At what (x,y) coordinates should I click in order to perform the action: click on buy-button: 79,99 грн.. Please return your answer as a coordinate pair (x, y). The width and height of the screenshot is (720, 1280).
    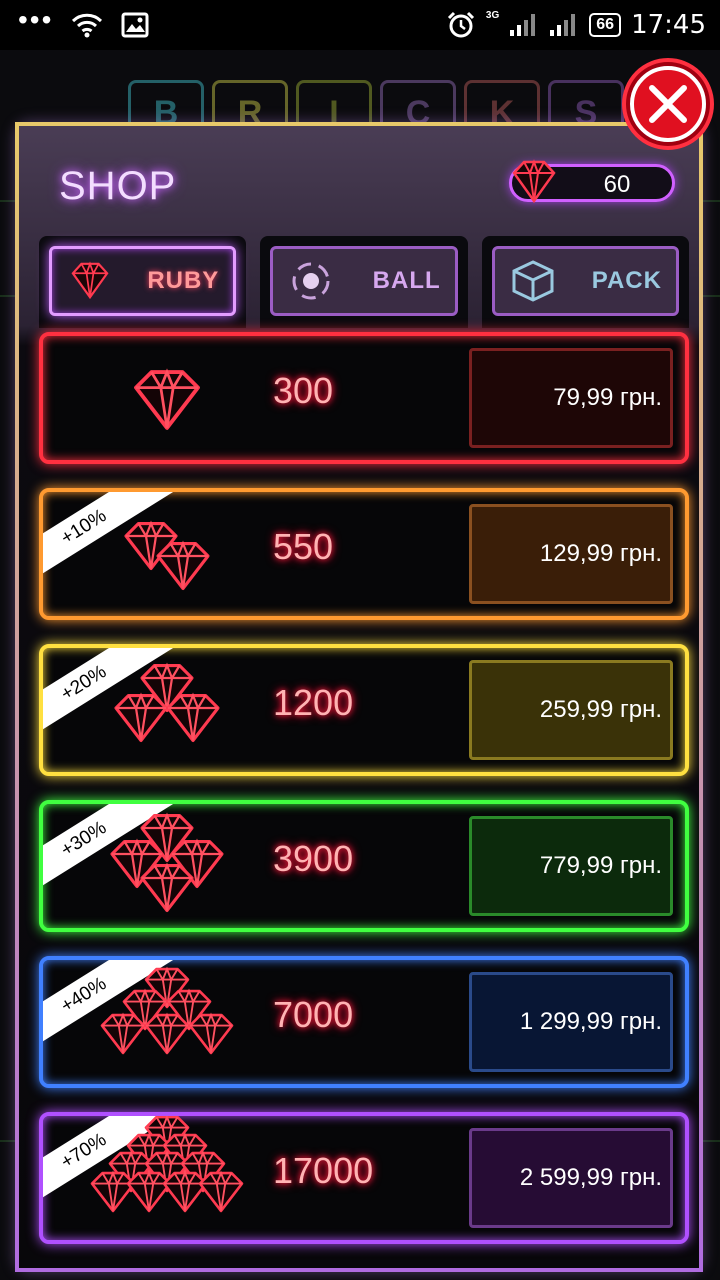
    Looking at the image, I should click on (571, 398).